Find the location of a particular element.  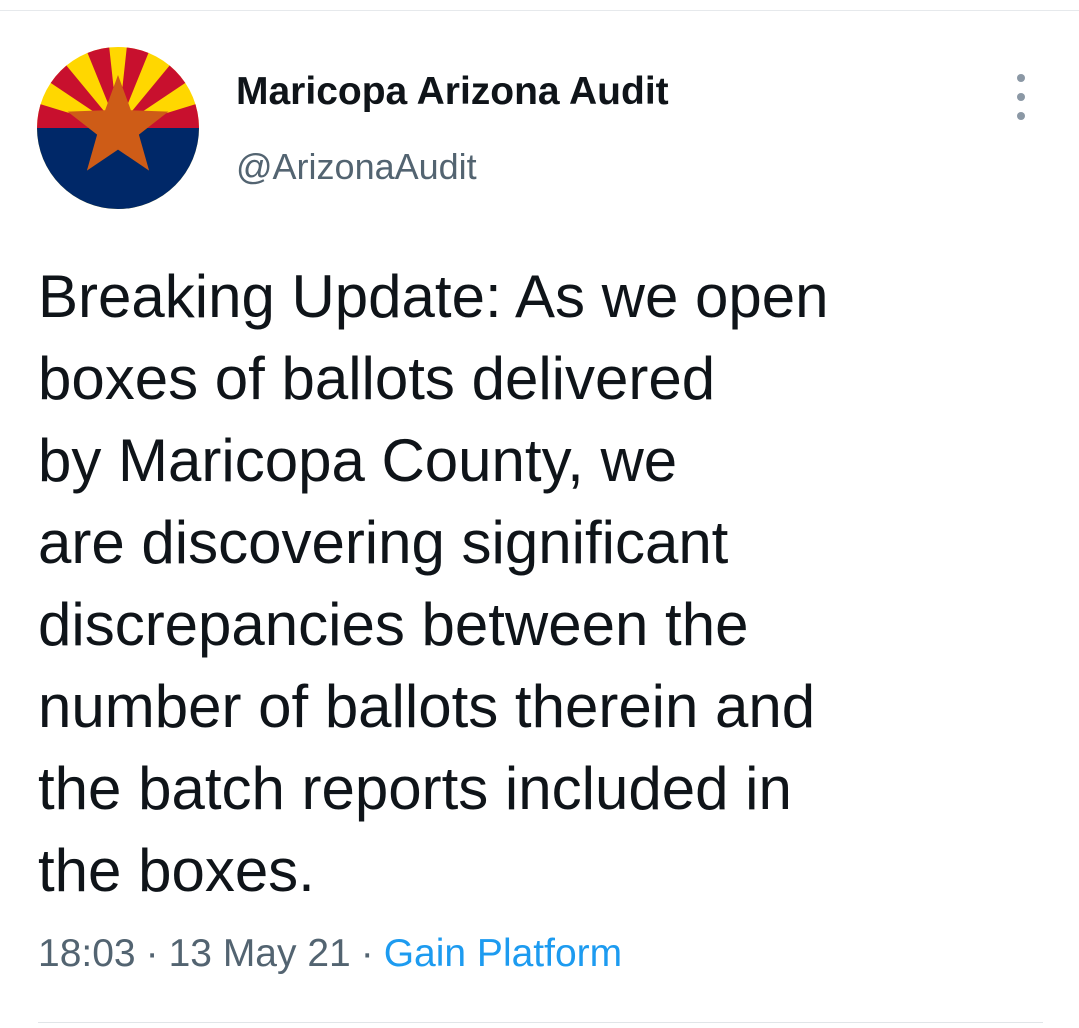

tweet-date: 13 May 21 is located at coordinates (260, 953).